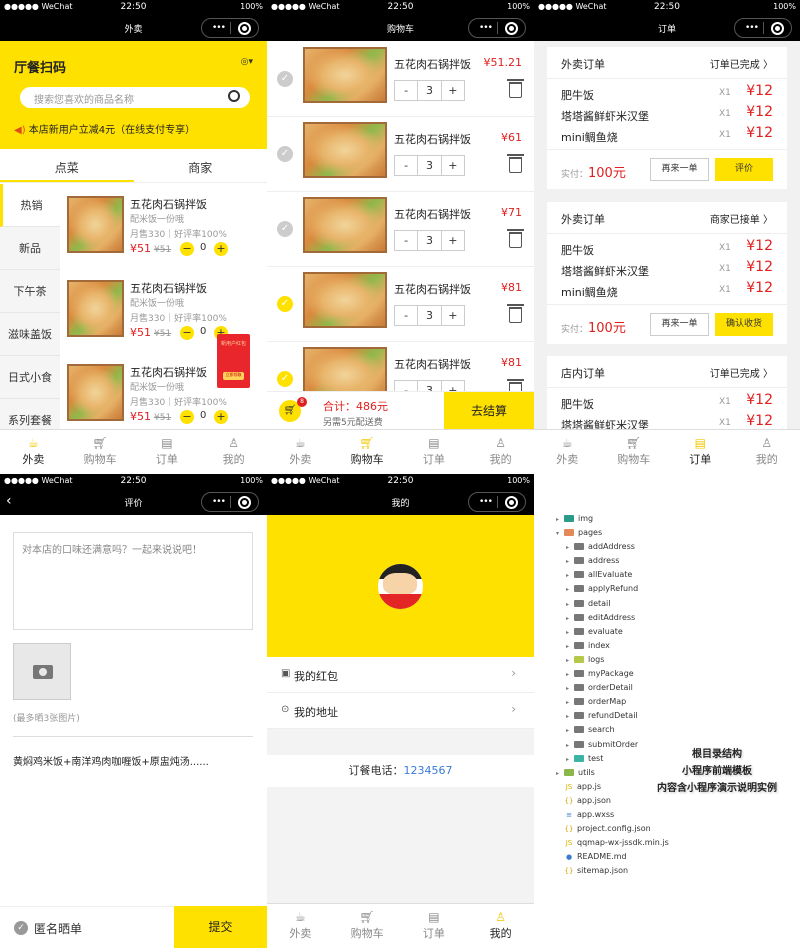 This screenshot has width=800, height=948. Describe the element at coordinates (612, 871) in the screenshot. I see `tree-file: {} sitemap.json` at that location.